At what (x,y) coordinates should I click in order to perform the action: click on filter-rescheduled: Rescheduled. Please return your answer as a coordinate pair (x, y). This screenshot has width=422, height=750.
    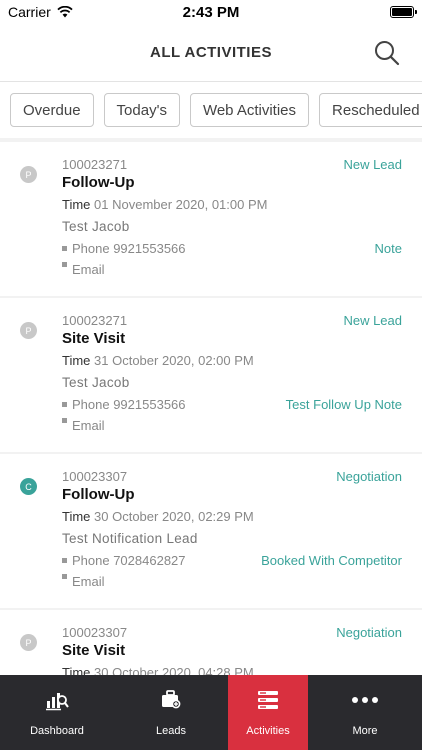
    Looking at the image, I should click on (370, 110).